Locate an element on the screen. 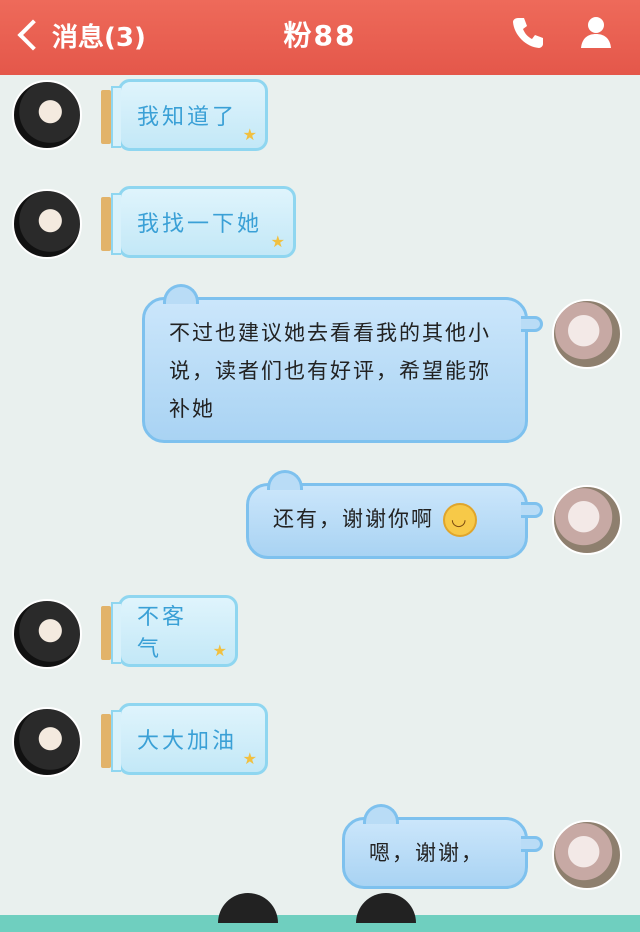 This screenshot has height=932, width=640. message-text: 我找一下她 is located at coordinates (200, 224).